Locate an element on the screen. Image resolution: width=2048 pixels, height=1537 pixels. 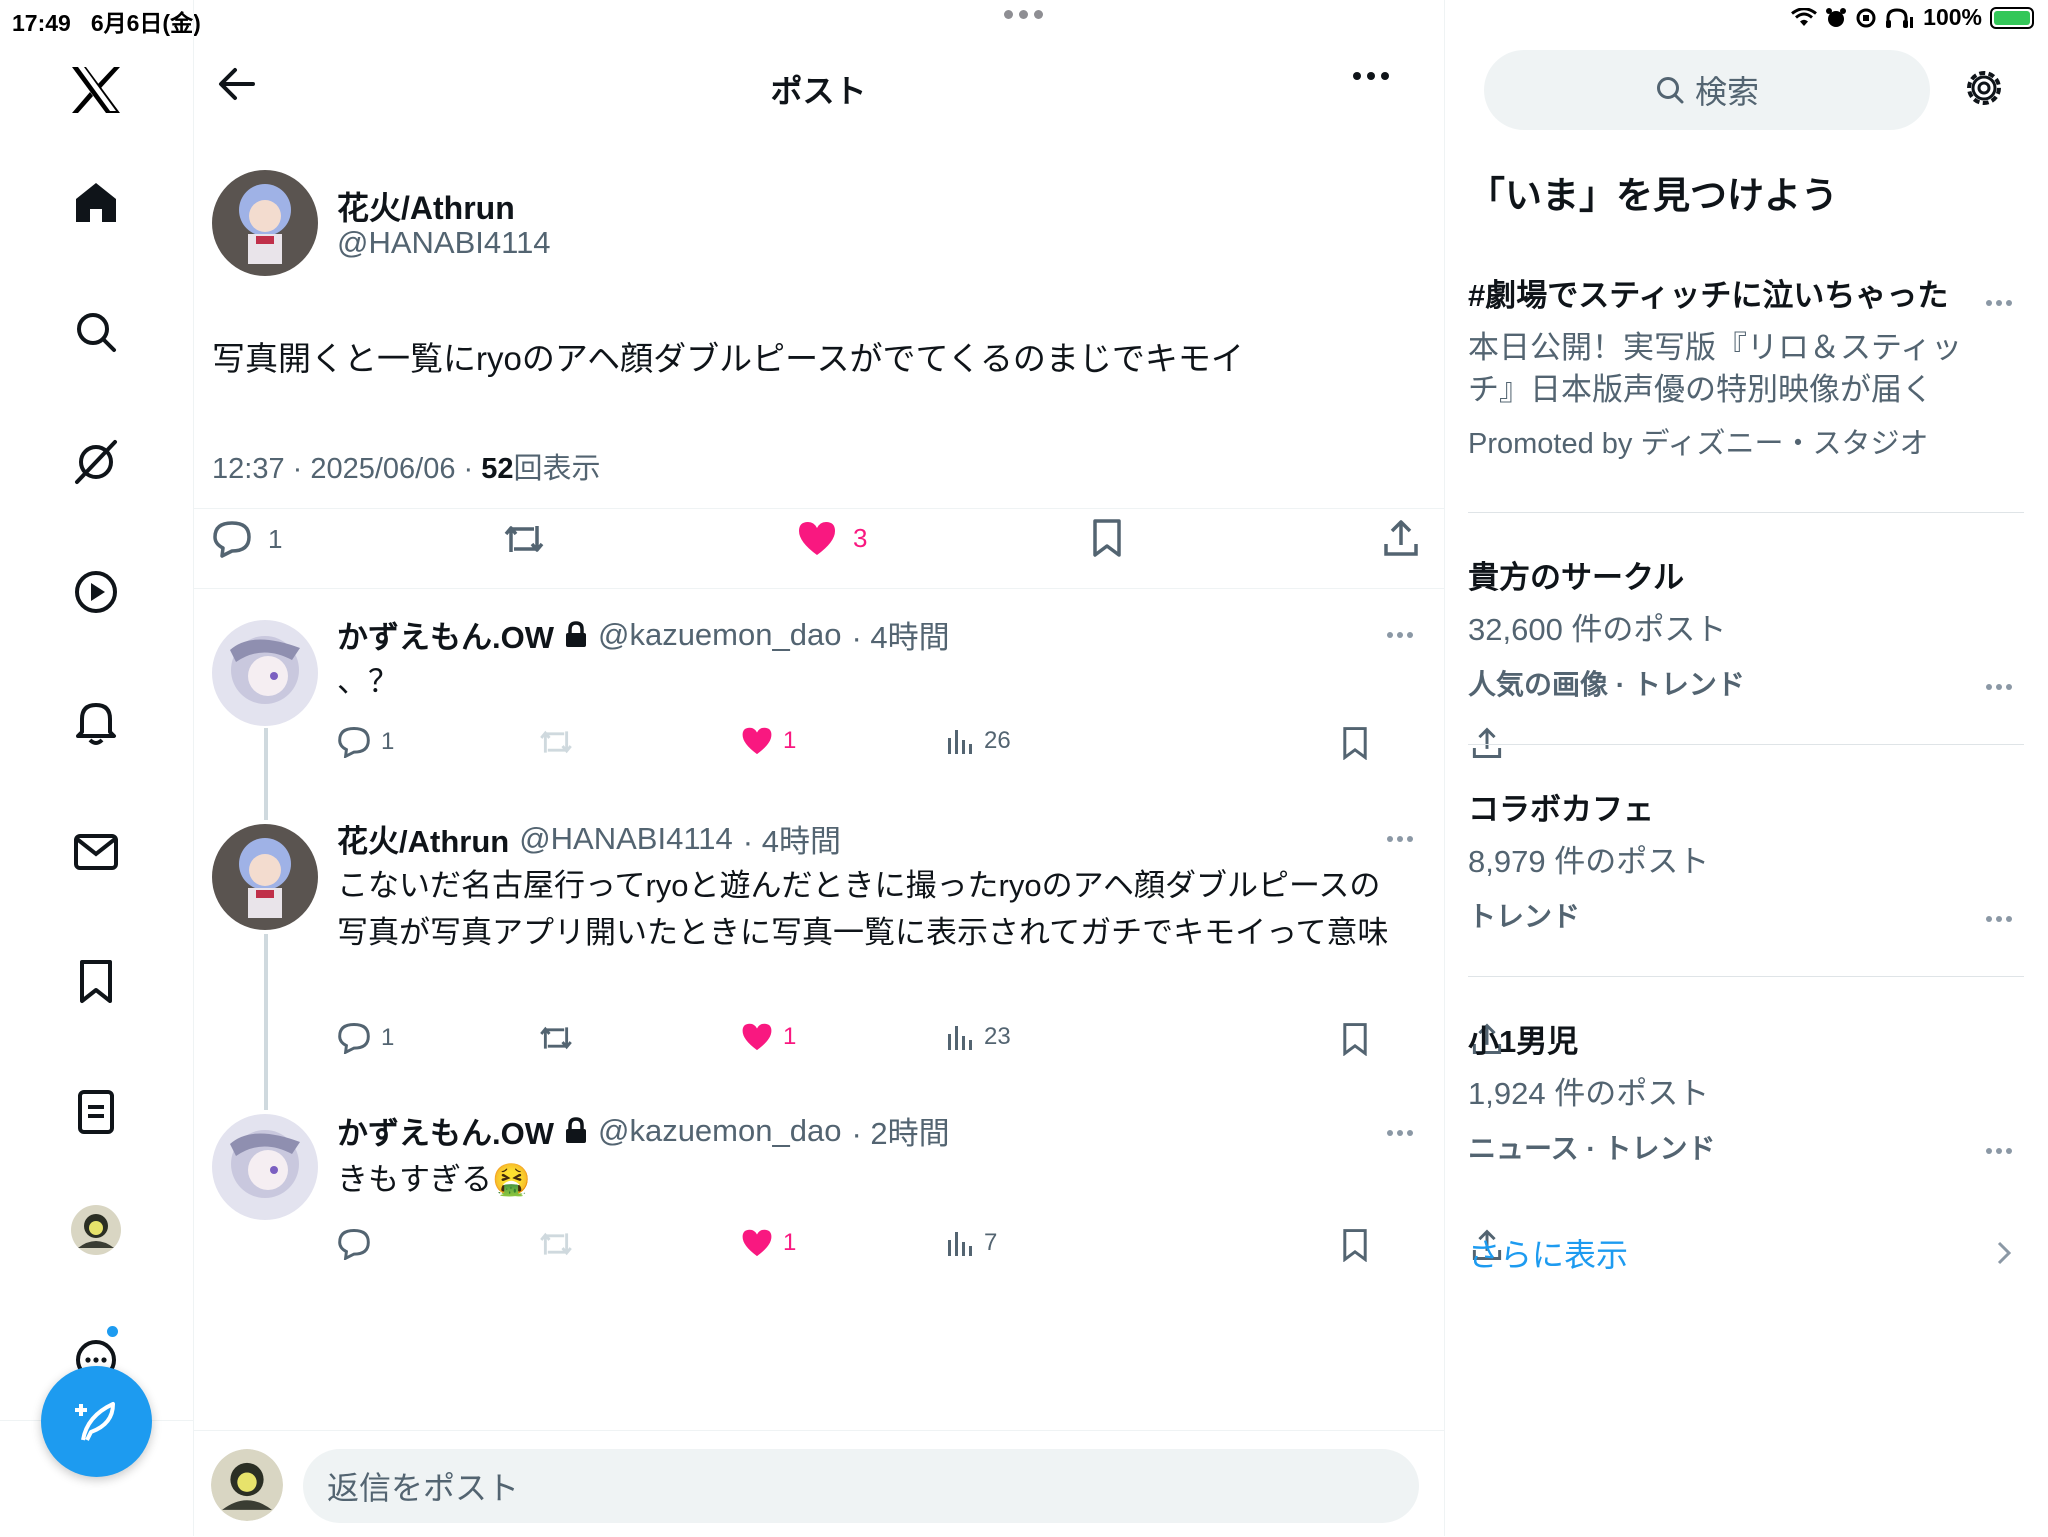
trend-post-count: 1,924 件のポスト is located at coordinates (1589, 1093).